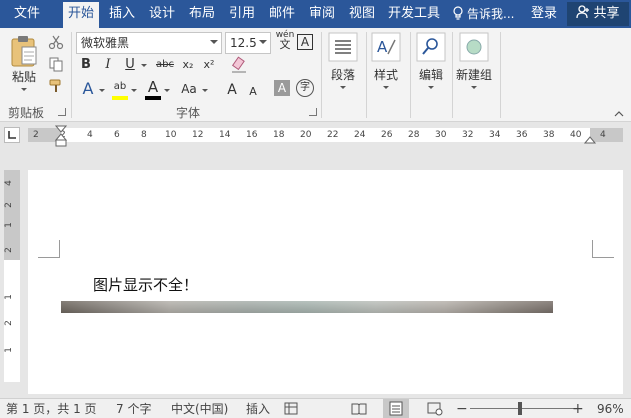 This screenshot has width=631, height=418. I want to click on font-color-button: A, so click(153, 87).